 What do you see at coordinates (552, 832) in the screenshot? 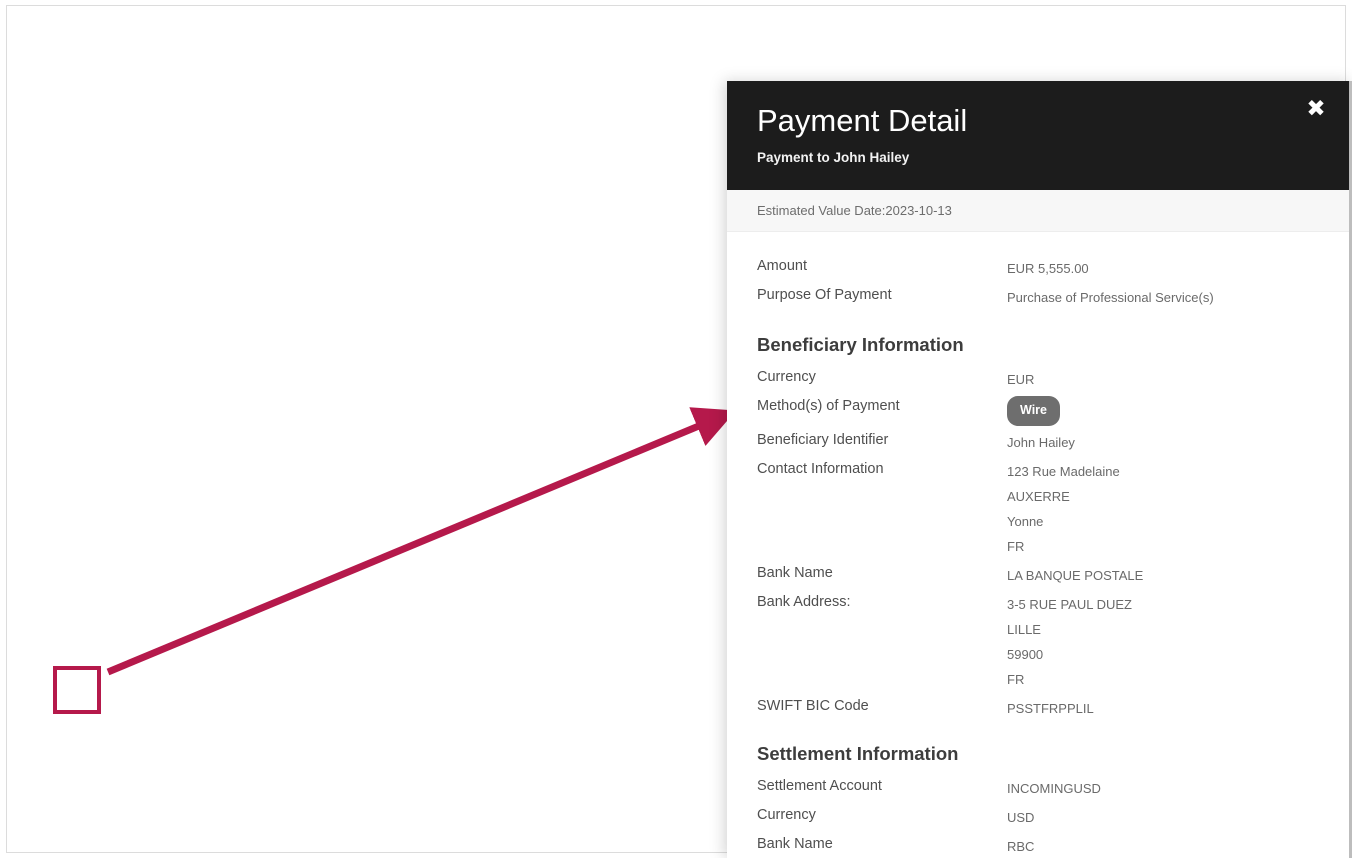
I see `footer-email: Email Address:` at bounding box center [552, 832].